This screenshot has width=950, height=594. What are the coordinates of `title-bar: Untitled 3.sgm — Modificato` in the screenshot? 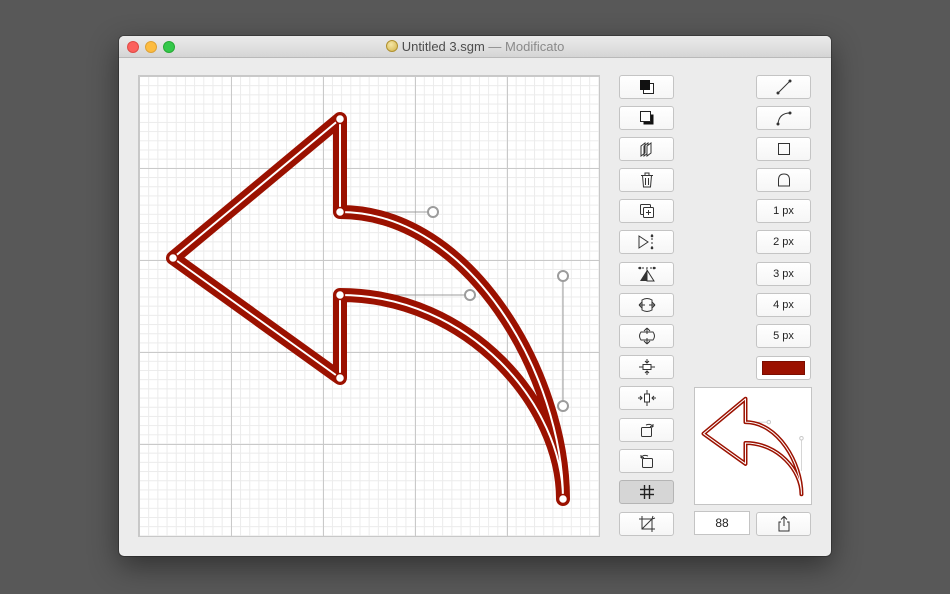 It's located at (475, 47).